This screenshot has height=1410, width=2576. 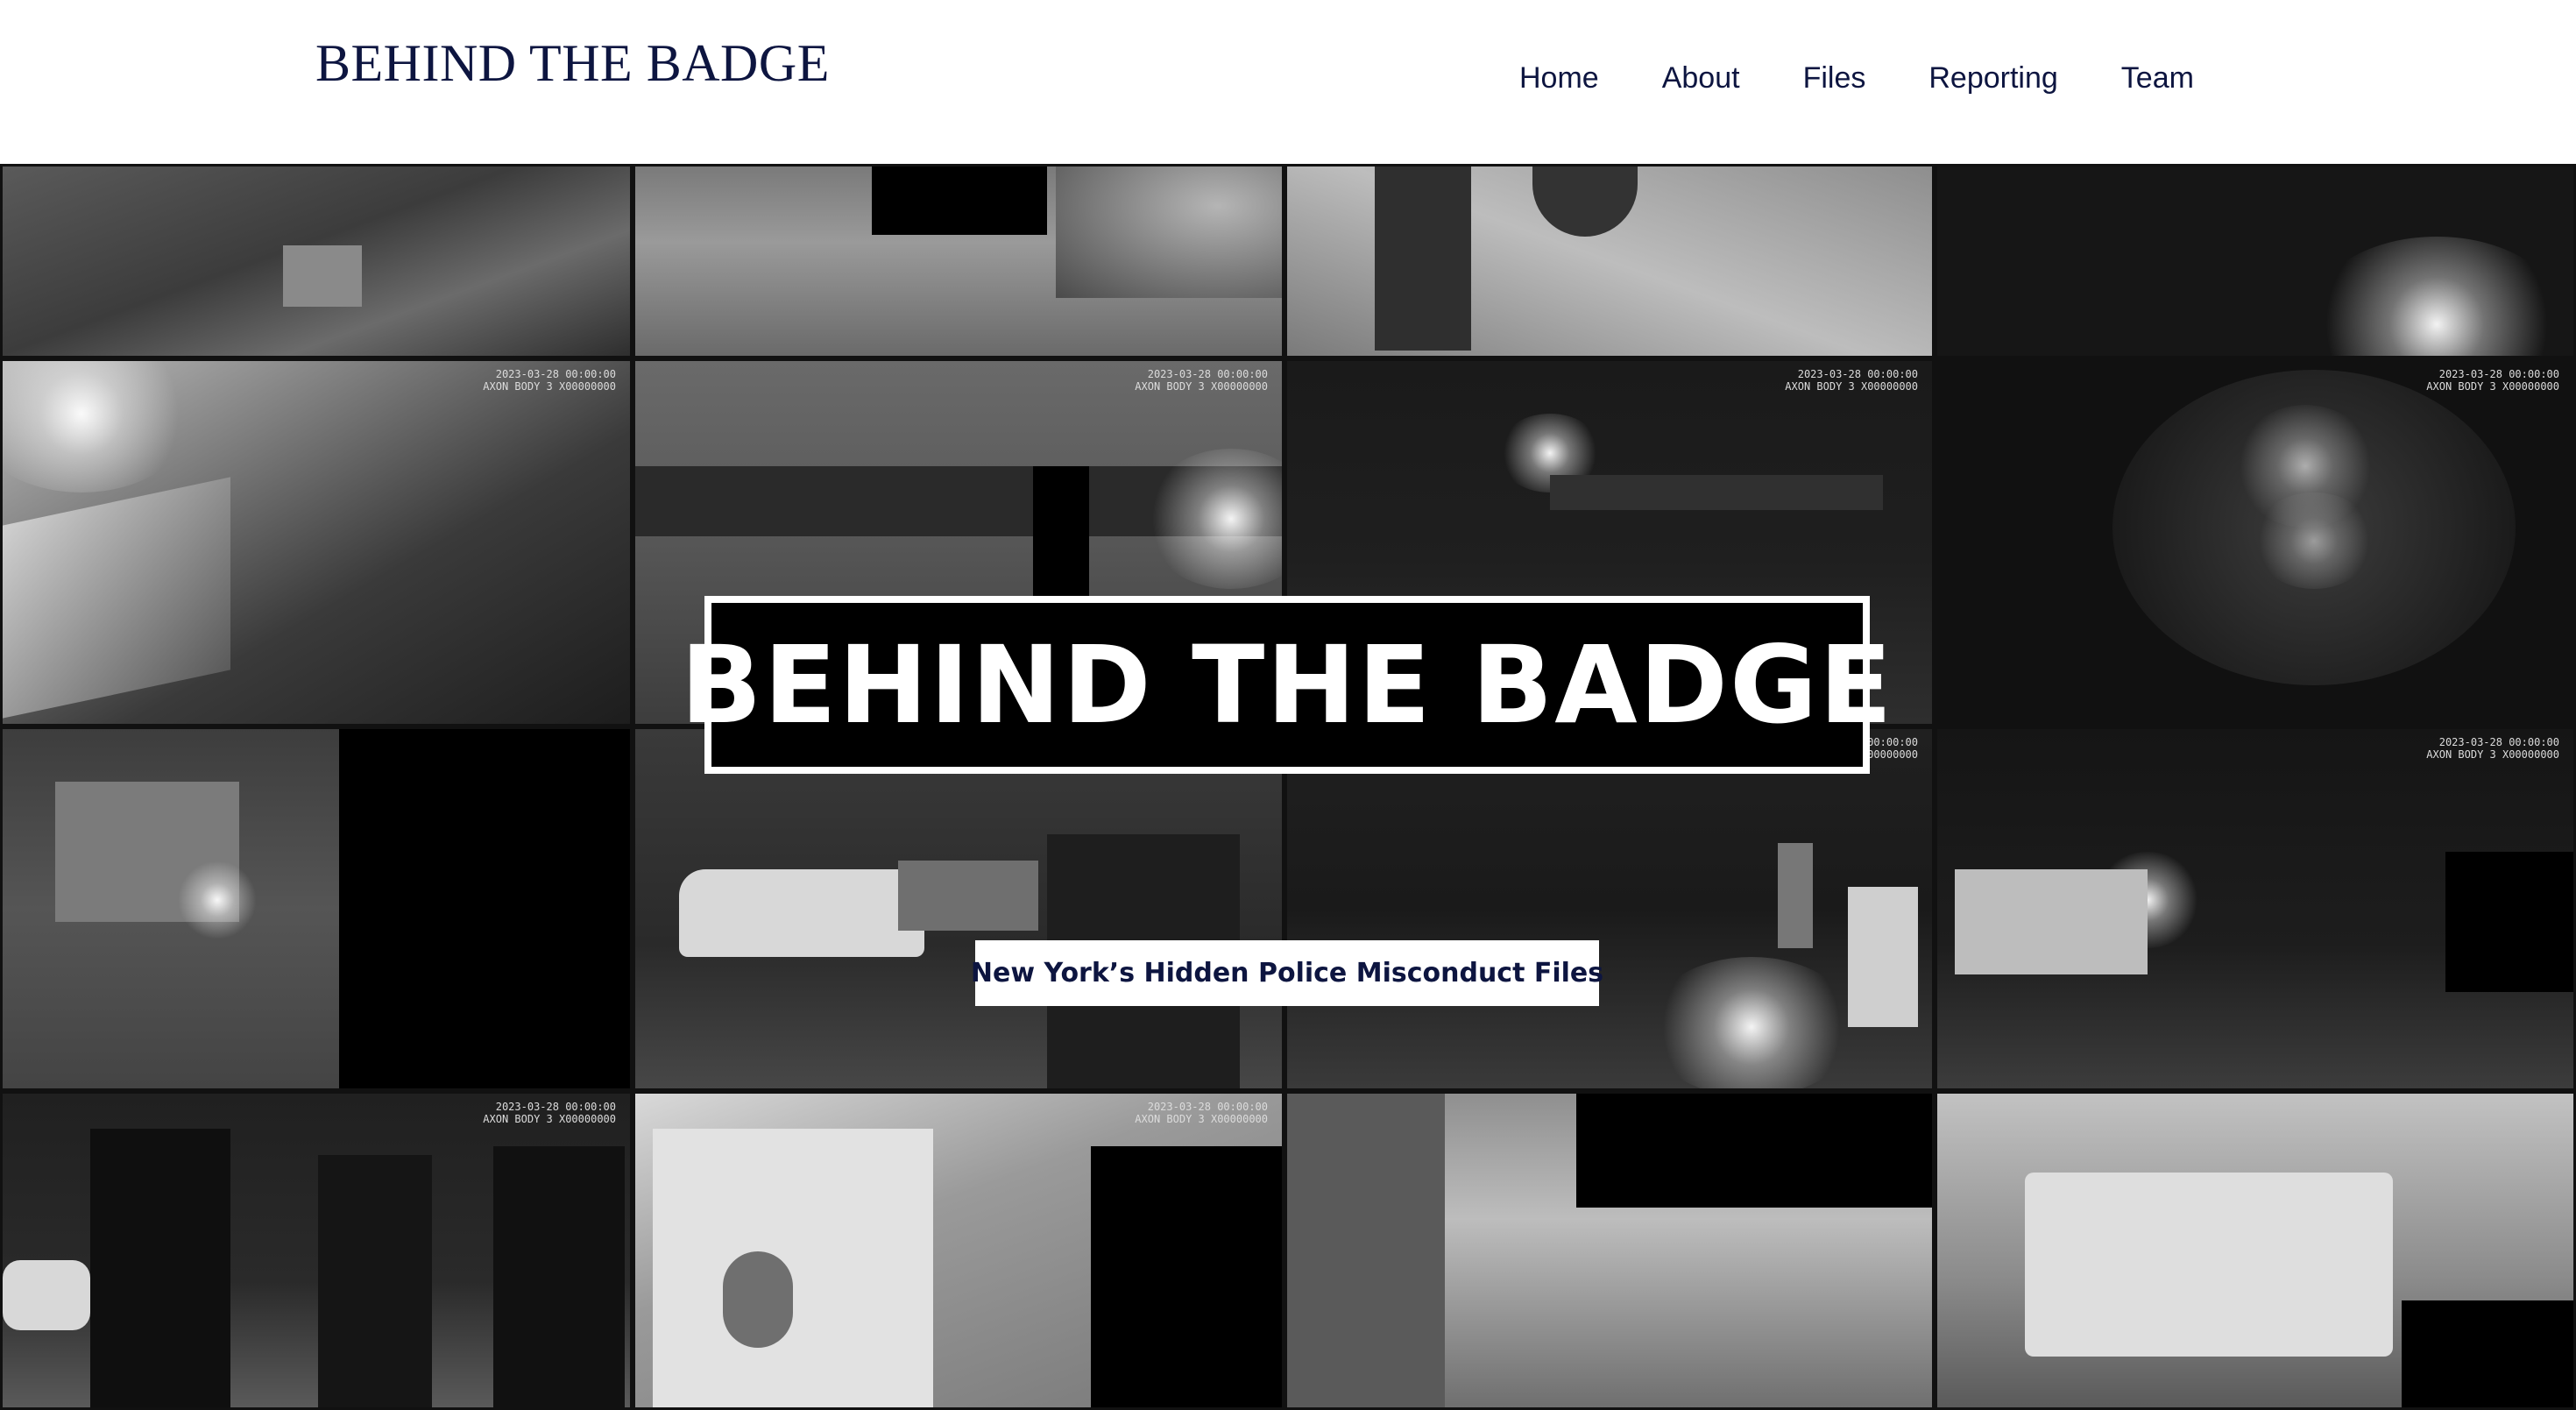 What do you see at coordinates (572, 63) in the screenshot?
I see `site-logo: BEHIND THE BADGE` at bounding box center [572, 63].